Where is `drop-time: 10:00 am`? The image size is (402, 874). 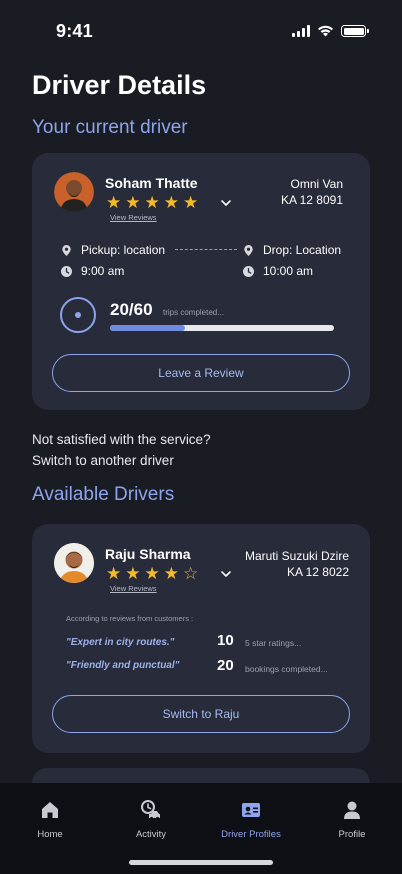
drop-time: 10:00 am is located at coordinates (288, 271).